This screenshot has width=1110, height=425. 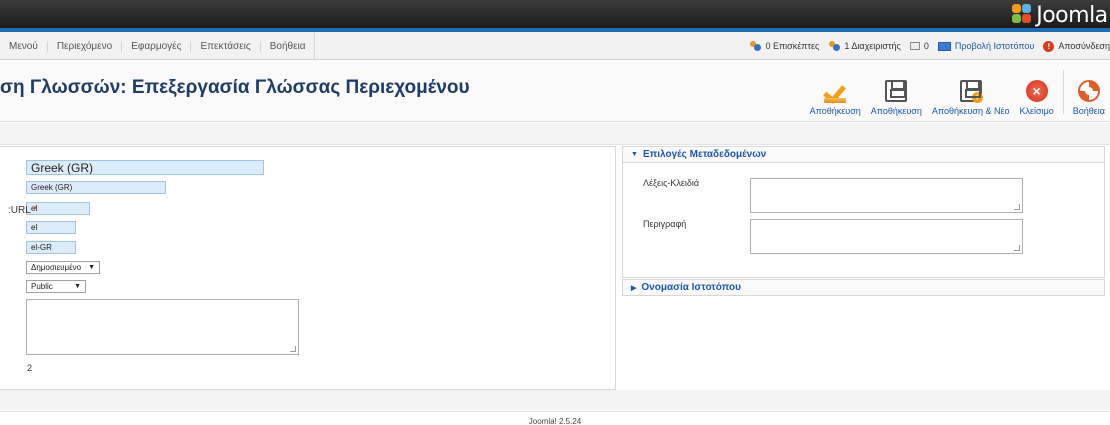 What do you see at coordinates (944, 46) in the screenshot?
I see `monitor-icon` at bounding box center [944, 46].